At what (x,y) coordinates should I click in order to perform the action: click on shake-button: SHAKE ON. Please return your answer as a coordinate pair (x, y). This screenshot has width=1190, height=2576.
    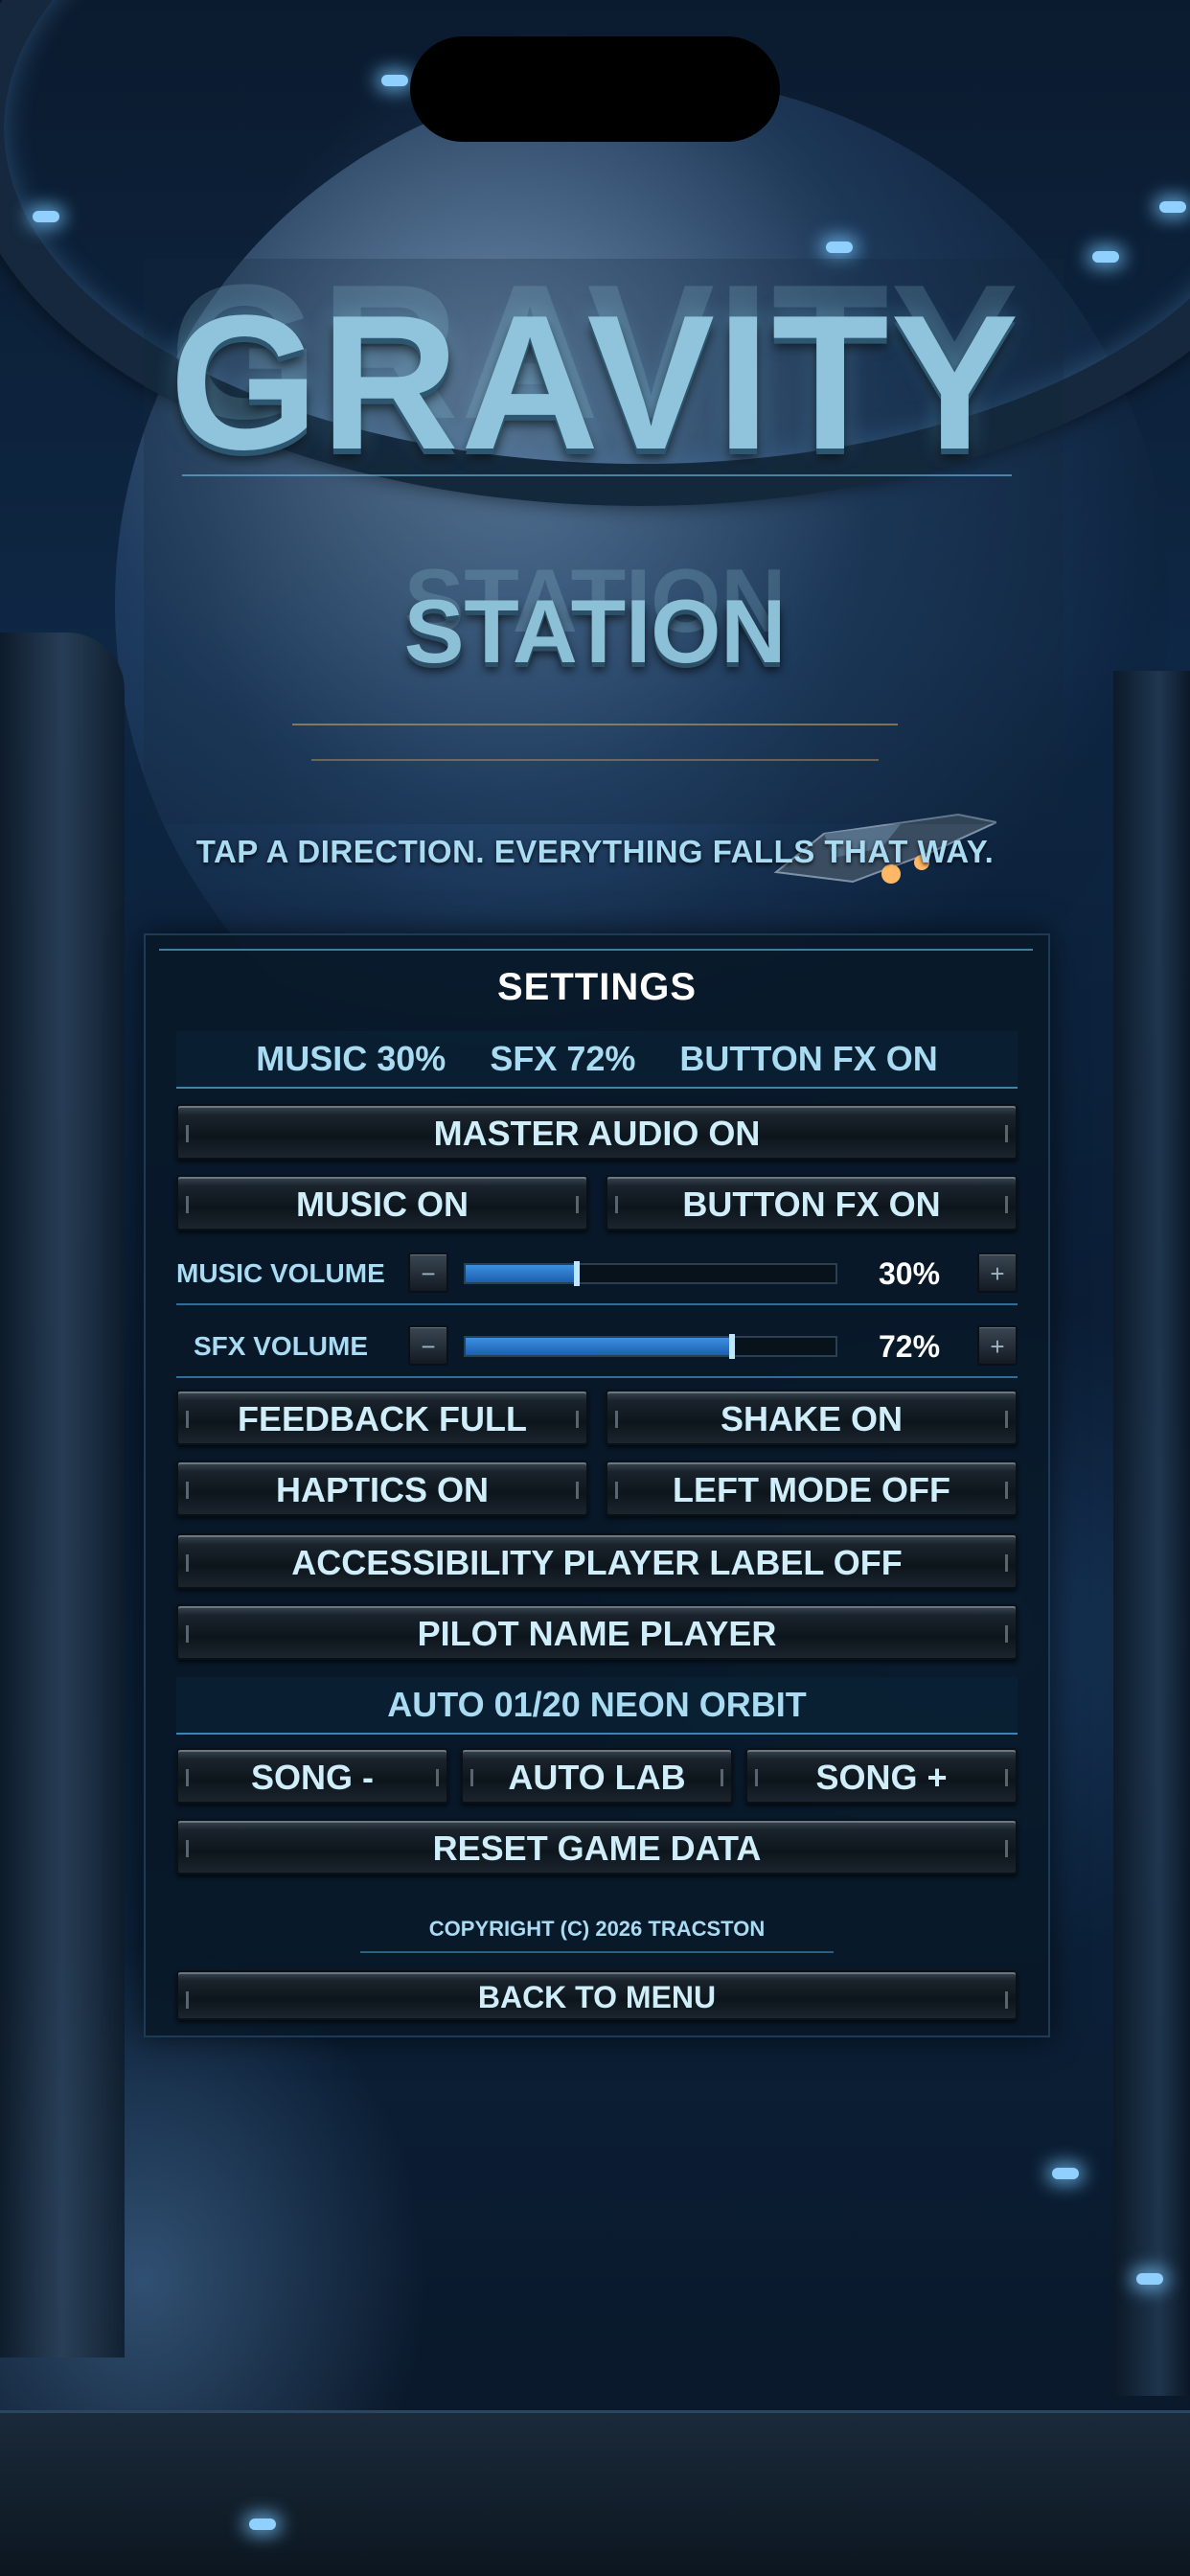
    Looking at the image, I should click on (812, 1417).